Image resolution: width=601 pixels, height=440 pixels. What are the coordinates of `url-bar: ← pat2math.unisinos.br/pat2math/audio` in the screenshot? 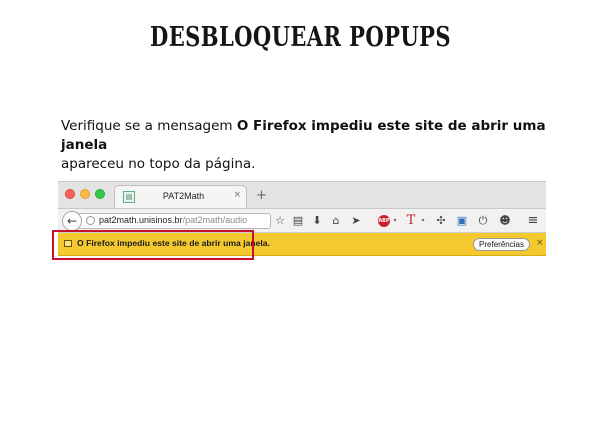 It's located at (166, 221).